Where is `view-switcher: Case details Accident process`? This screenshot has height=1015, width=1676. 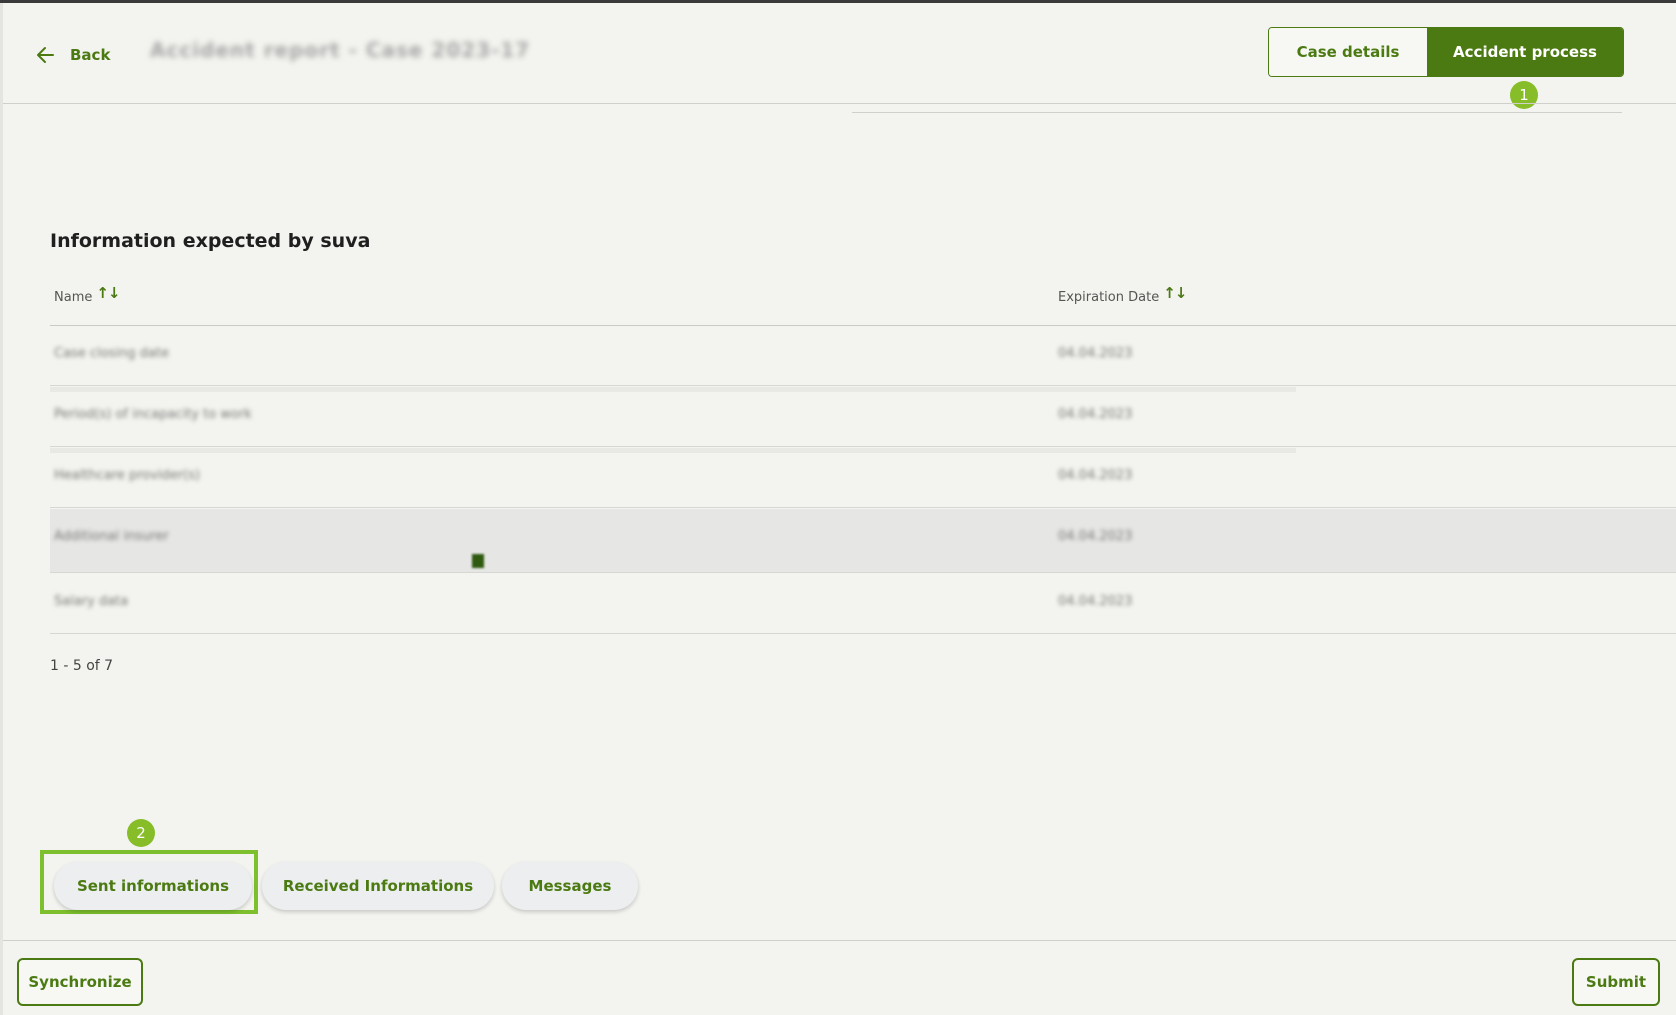 view-switcher: Case details Accident process is located at coordinates (1446, 52).